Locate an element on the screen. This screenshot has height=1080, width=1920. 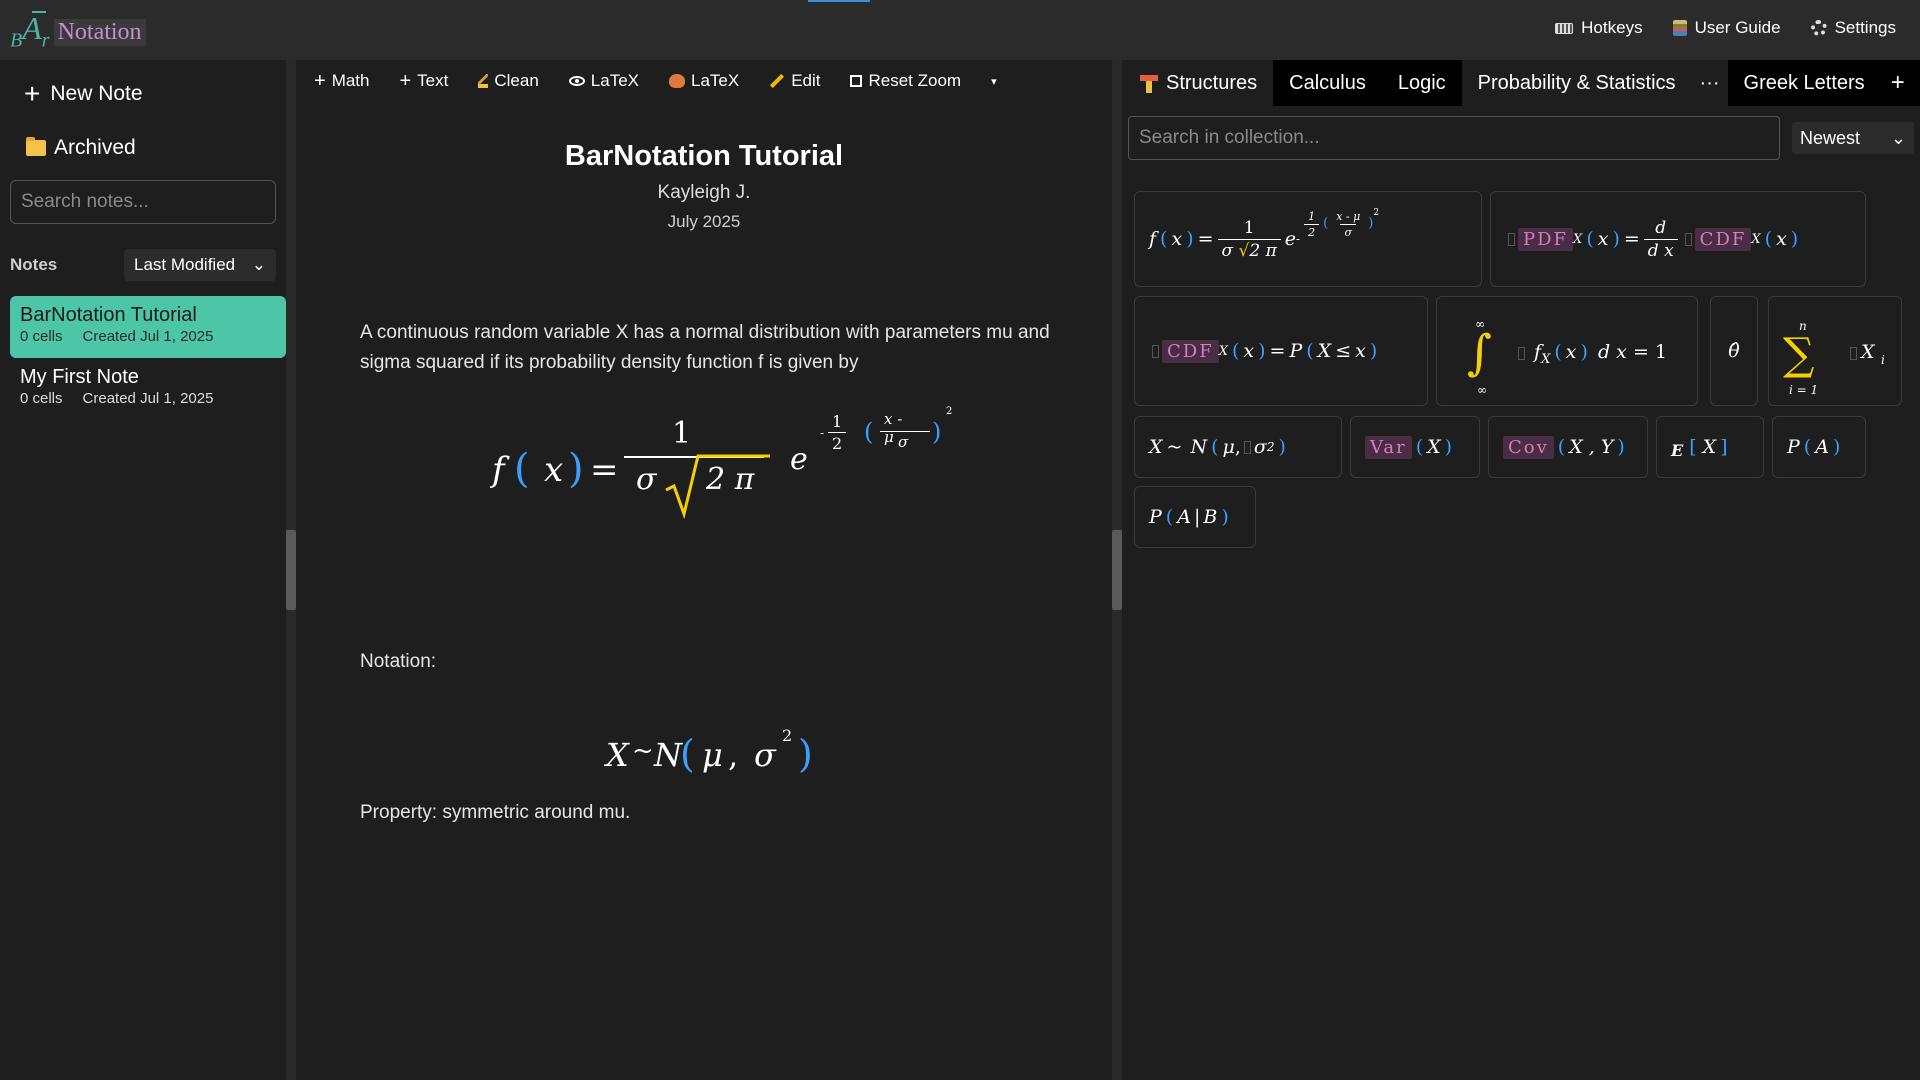
tab-calculus: Calculus is located at coordinates (1327, 83).